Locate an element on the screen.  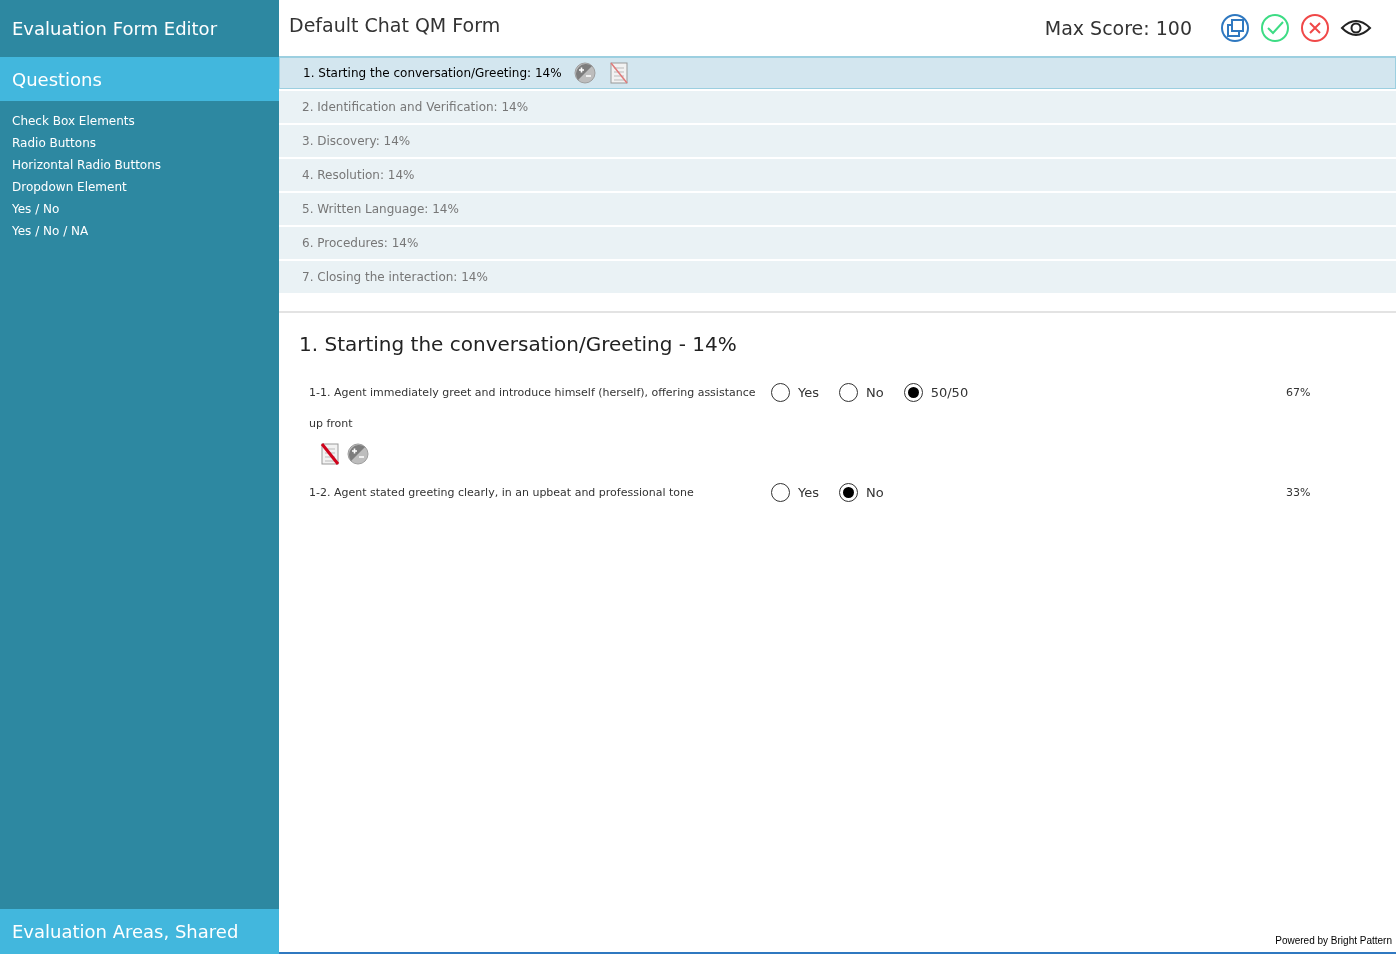
section-row: 6. Procedures: 14% is located at coordinates (837, 243).